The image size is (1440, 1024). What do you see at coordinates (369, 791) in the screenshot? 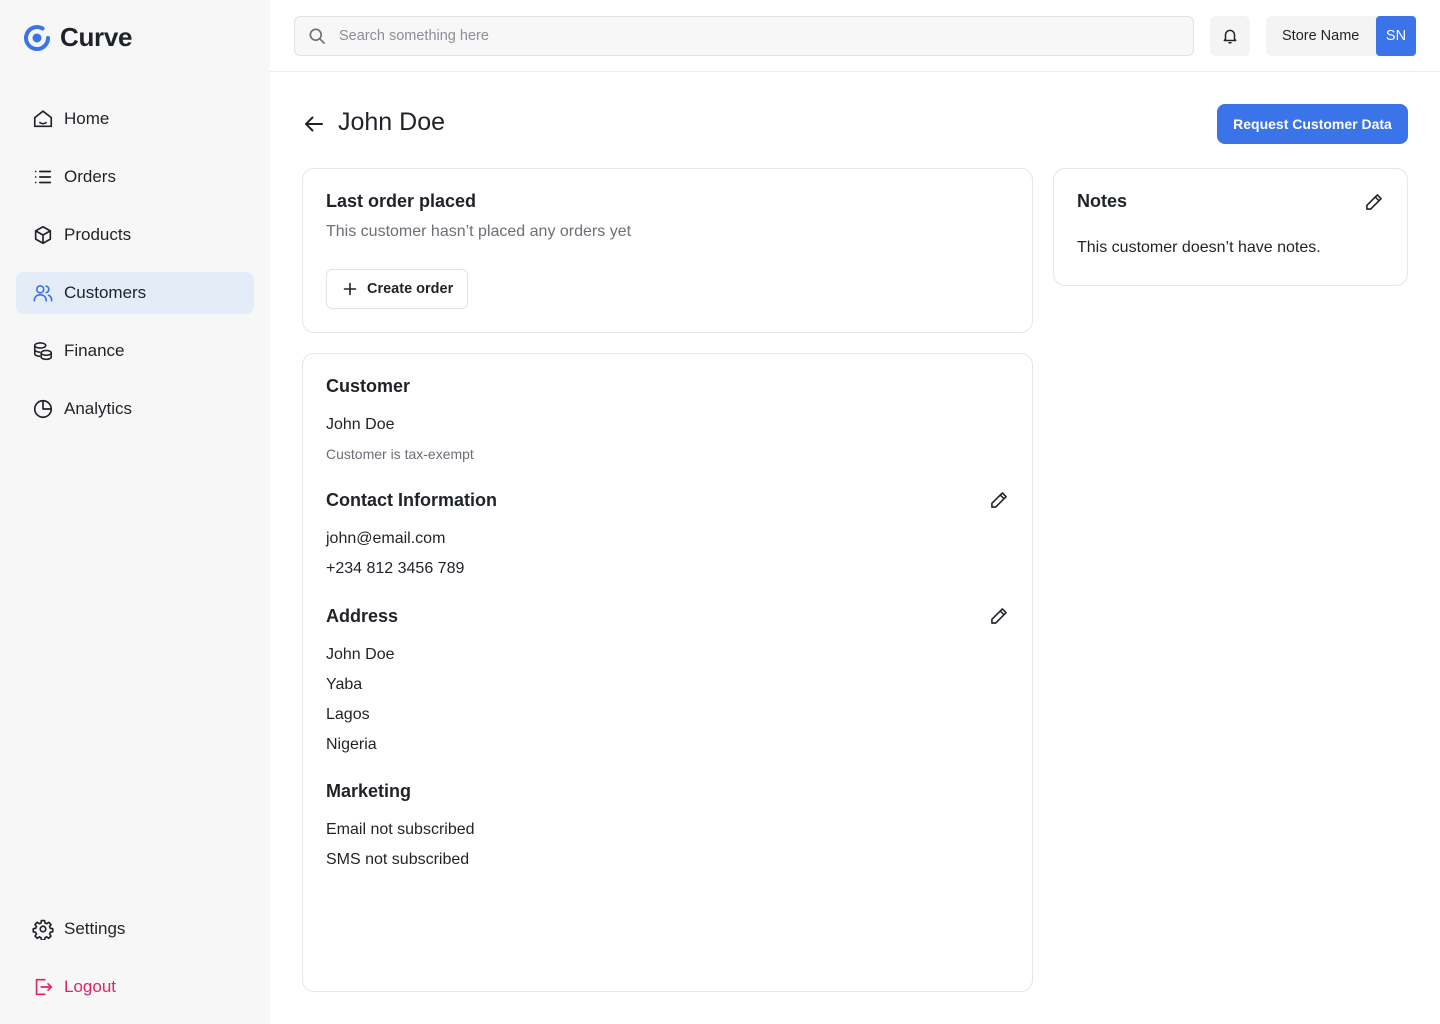
I see `marketing-title: Marketing` at bounding box center [369, 791].